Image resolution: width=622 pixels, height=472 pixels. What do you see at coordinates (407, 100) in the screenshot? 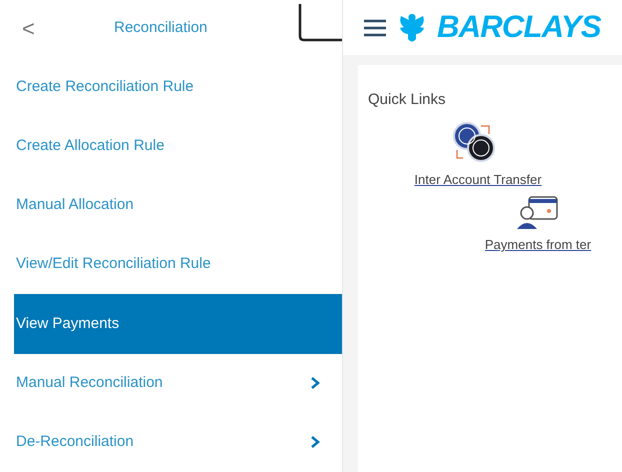
I see `section-title: Quick Links` at bounding box center [407, 100].